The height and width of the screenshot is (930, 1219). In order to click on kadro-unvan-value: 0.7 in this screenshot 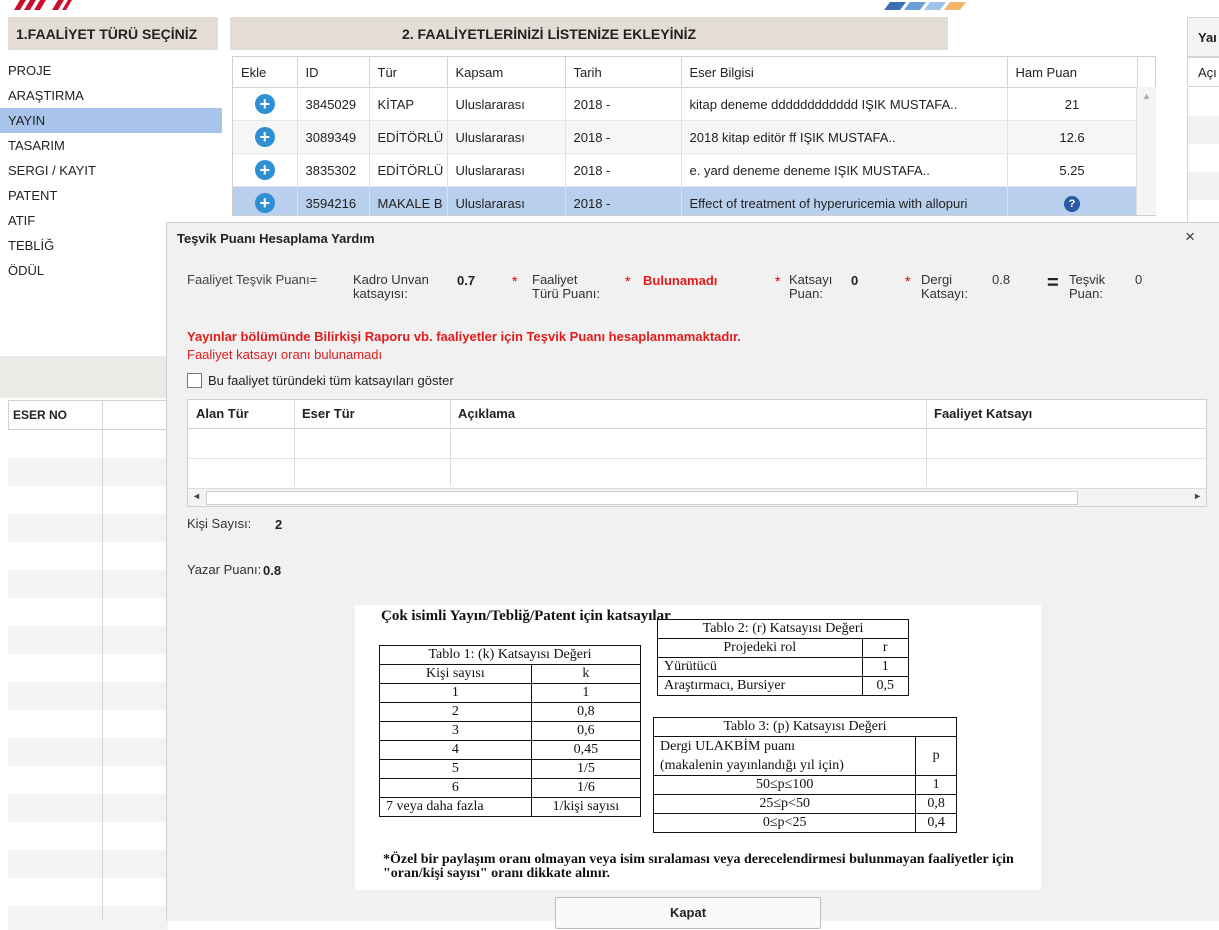, I will do `click(466, 280)`.